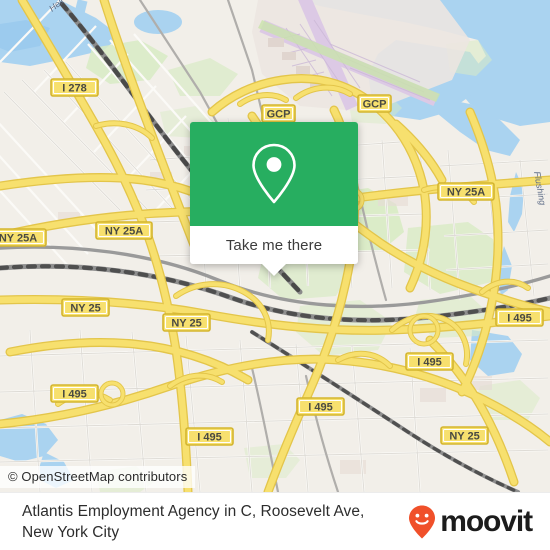 The width and height of the screenshot is (550, 550). I want to click on location-pin-icon, so click(274, 173).